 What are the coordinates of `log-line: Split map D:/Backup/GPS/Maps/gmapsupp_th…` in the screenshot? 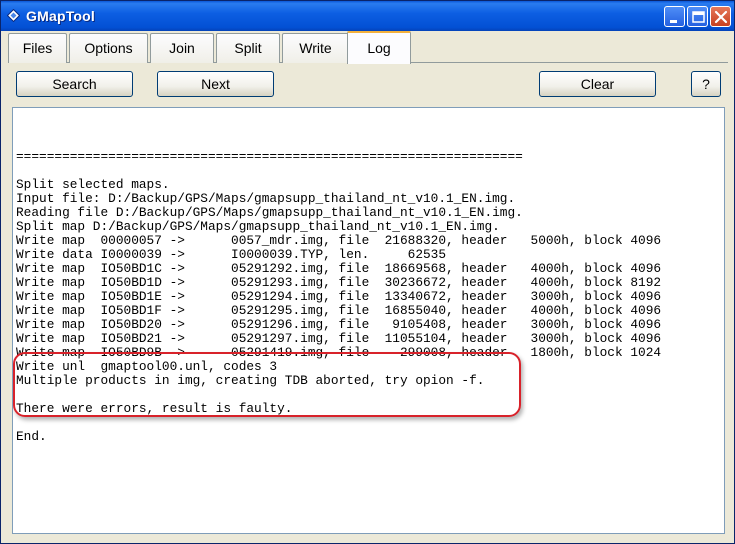 It's located at (258, 226).